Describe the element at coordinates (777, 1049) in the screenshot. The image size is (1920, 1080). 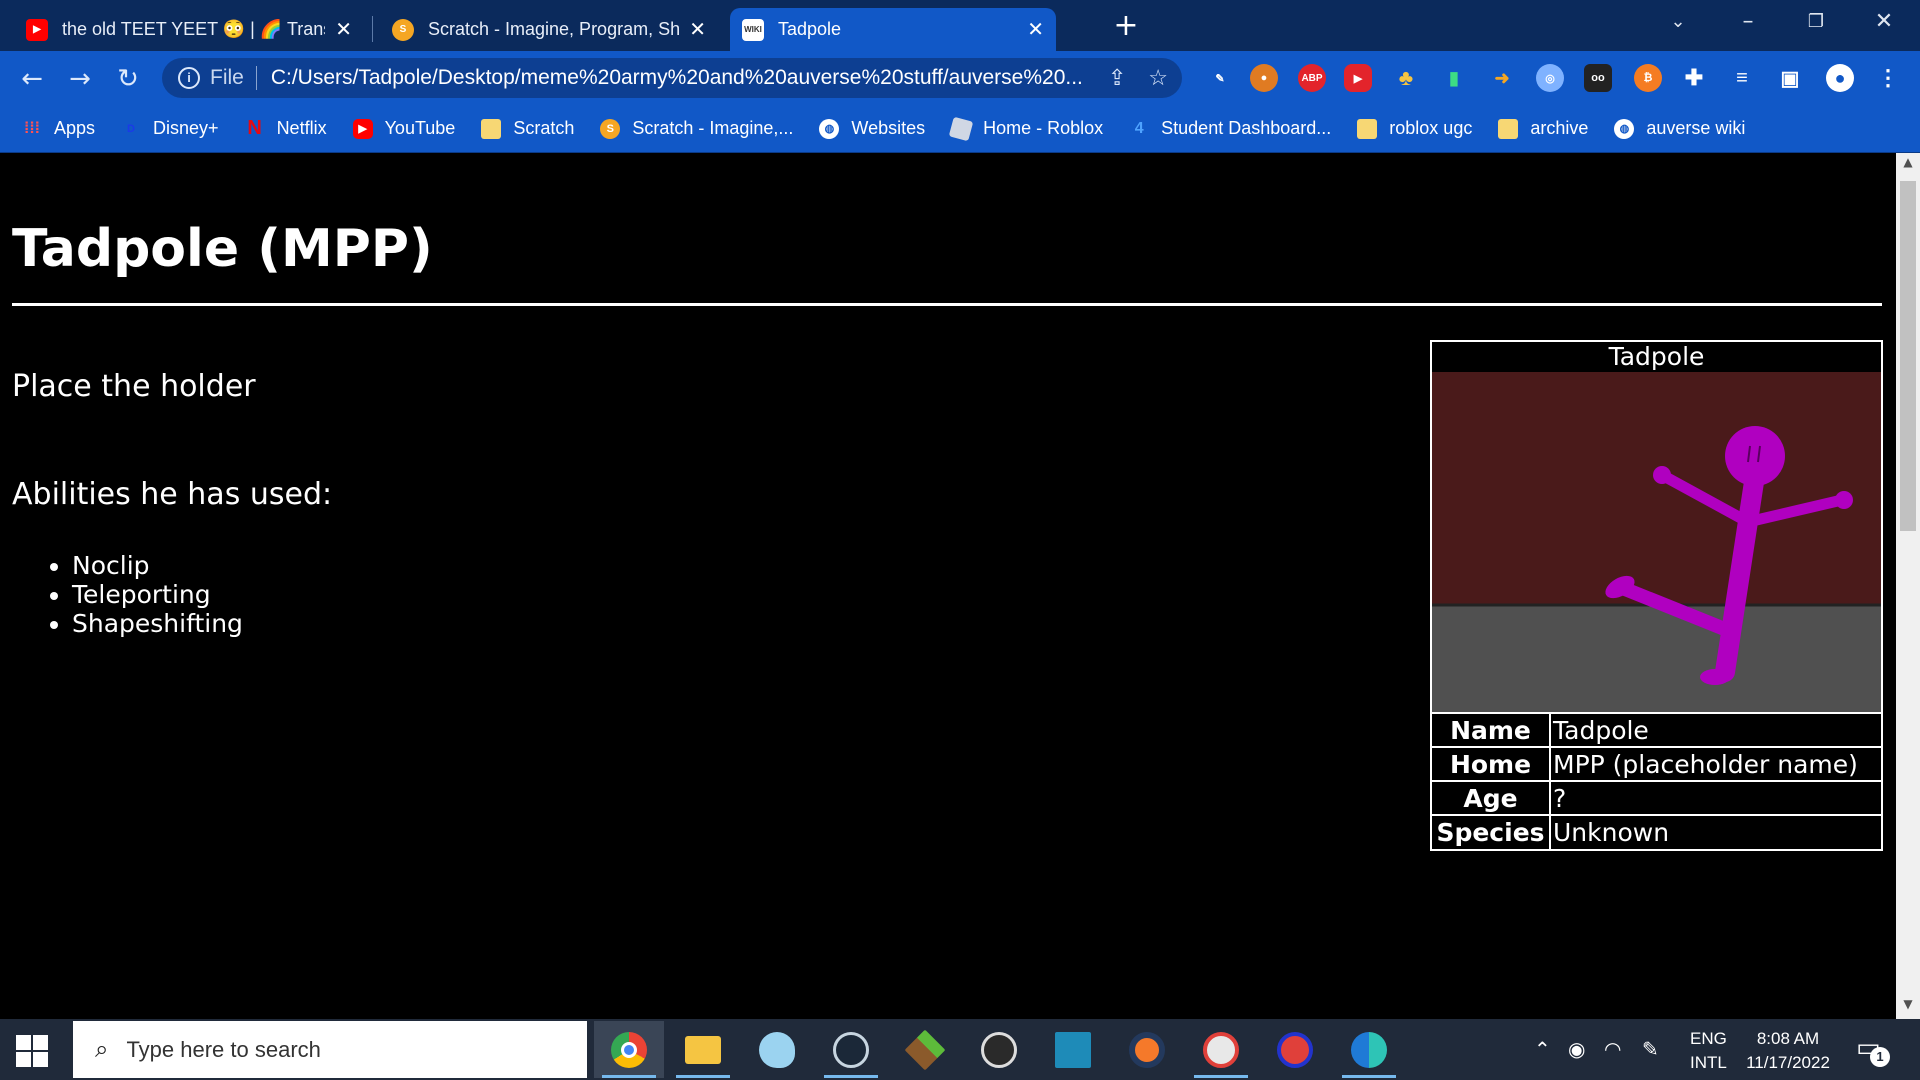
I see `taskbar-paint` at that location.